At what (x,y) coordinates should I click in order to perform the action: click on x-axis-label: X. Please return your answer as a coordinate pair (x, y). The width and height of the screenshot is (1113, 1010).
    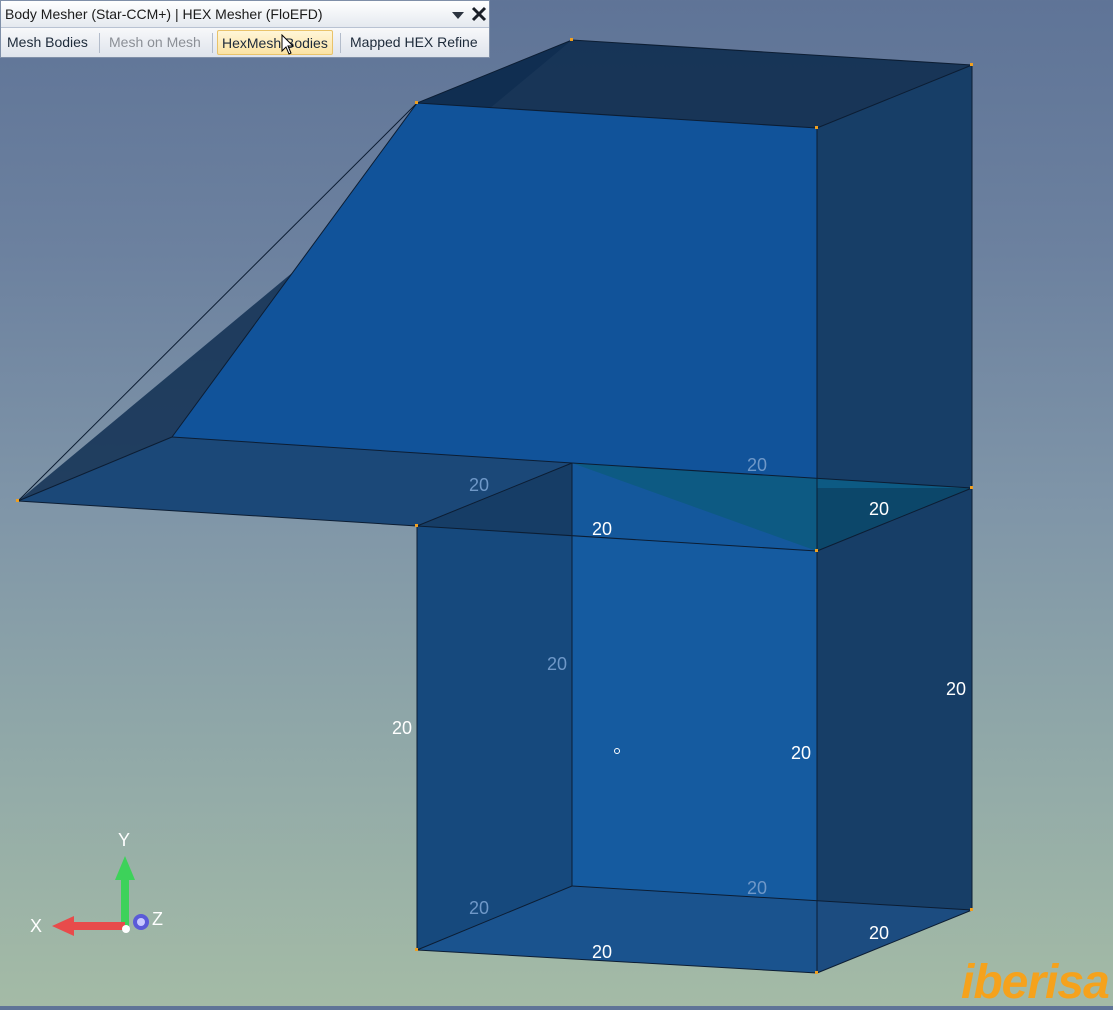
    Looking at the image, I should click on (36, 926).